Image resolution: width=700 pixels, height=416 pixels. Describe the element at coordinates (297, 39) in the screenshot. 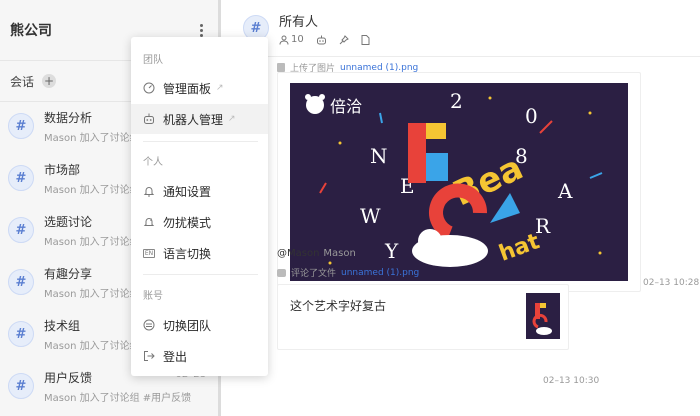

I see `member-count: 10` at that location.